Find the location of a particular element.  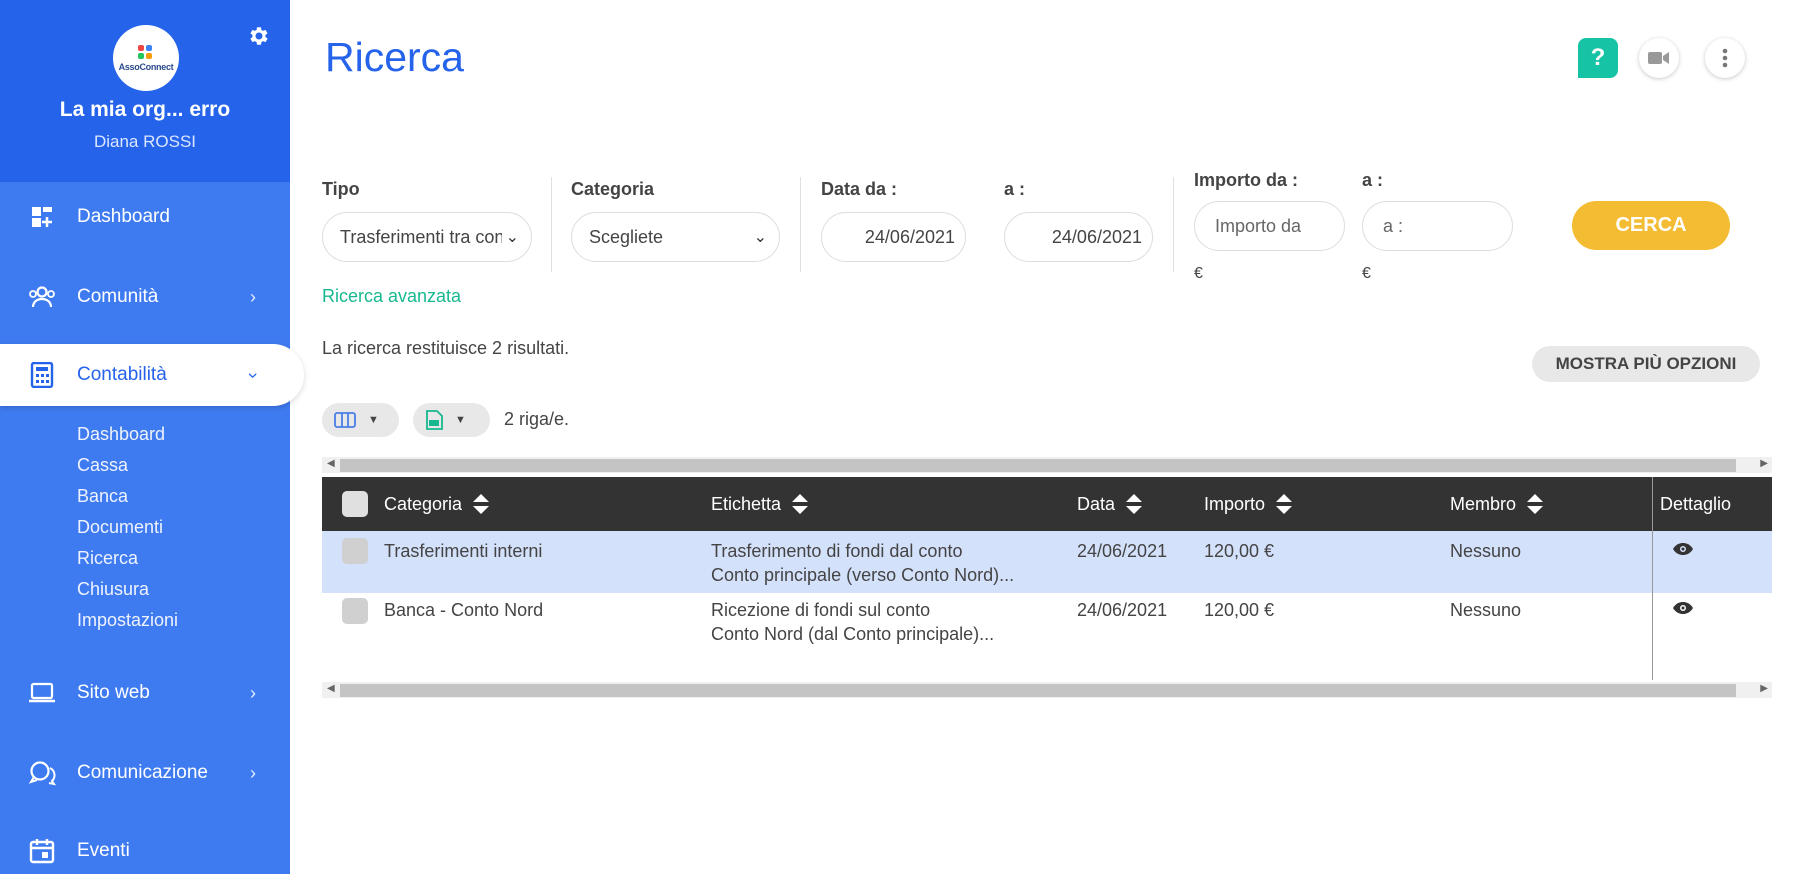

nav-label: Eventi is located at coordinates (103, 850).